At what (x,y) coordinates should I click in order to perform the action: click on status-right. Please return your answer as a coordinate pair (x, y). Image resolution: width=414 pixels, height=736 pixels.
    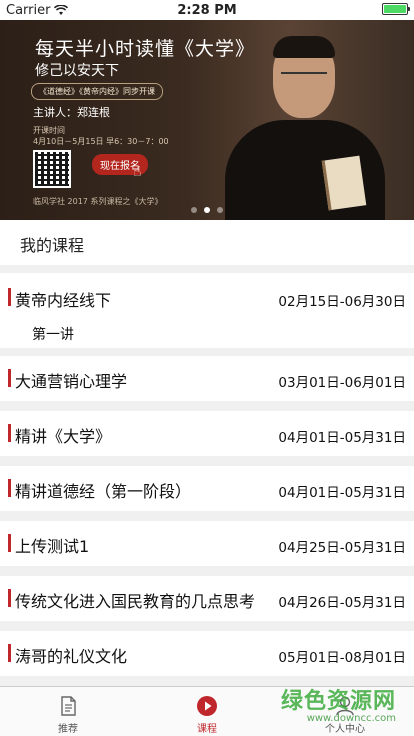
    Looking at the image, I should click on (396, 9).